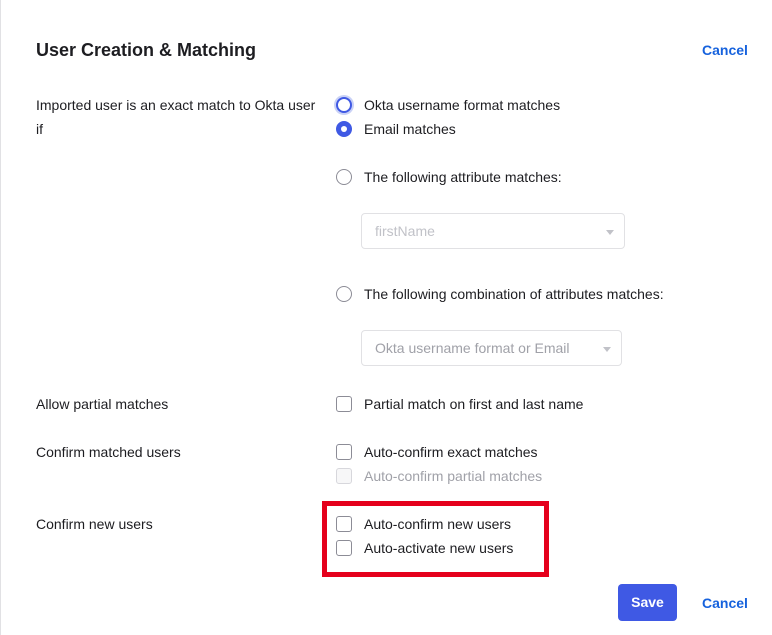  Describe the element at coordinates (344, 476) in the screenshot. I see `checkbox-auto-confirm-partial` at that location.